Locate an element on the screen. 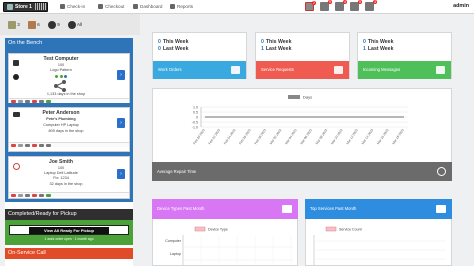 This screenshot has width=474, height=266. incoming-messages-panel: 0 This Week 1 Last Week Incoming Messages is located at coordinates (404, 55).